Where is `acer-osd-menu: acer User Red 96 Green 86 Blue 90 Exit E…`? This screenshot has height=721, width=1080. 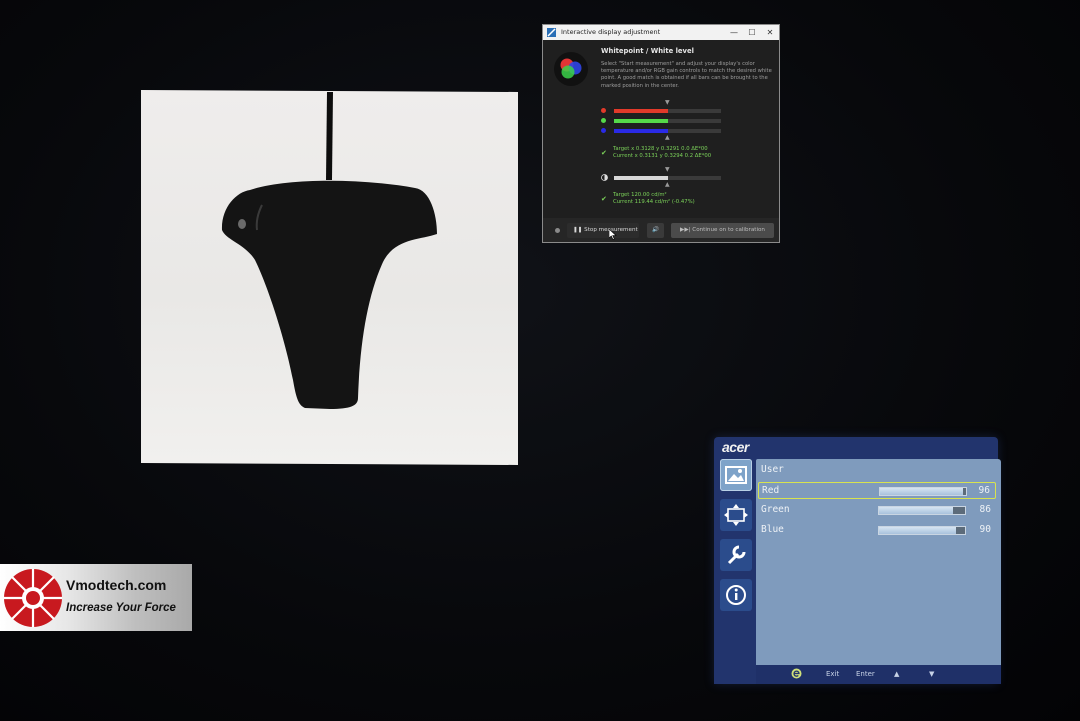
acer-osd-menu: acer User Red 96 Green 86 Blue 90 Exit E… is located at coordinates (857, 560).